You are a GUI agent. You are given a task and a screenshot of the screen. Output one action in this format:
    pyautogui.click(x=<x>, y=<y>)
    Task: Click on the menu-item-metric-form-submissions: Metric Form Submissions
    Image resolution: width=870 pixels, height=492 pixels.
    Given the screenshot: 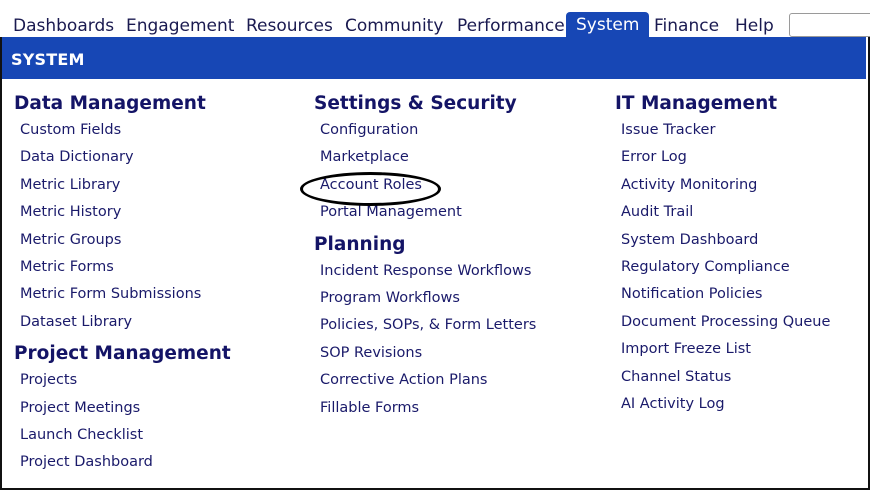 What is the action you would take?
    pyautogui.click(x=125, y=294)
    